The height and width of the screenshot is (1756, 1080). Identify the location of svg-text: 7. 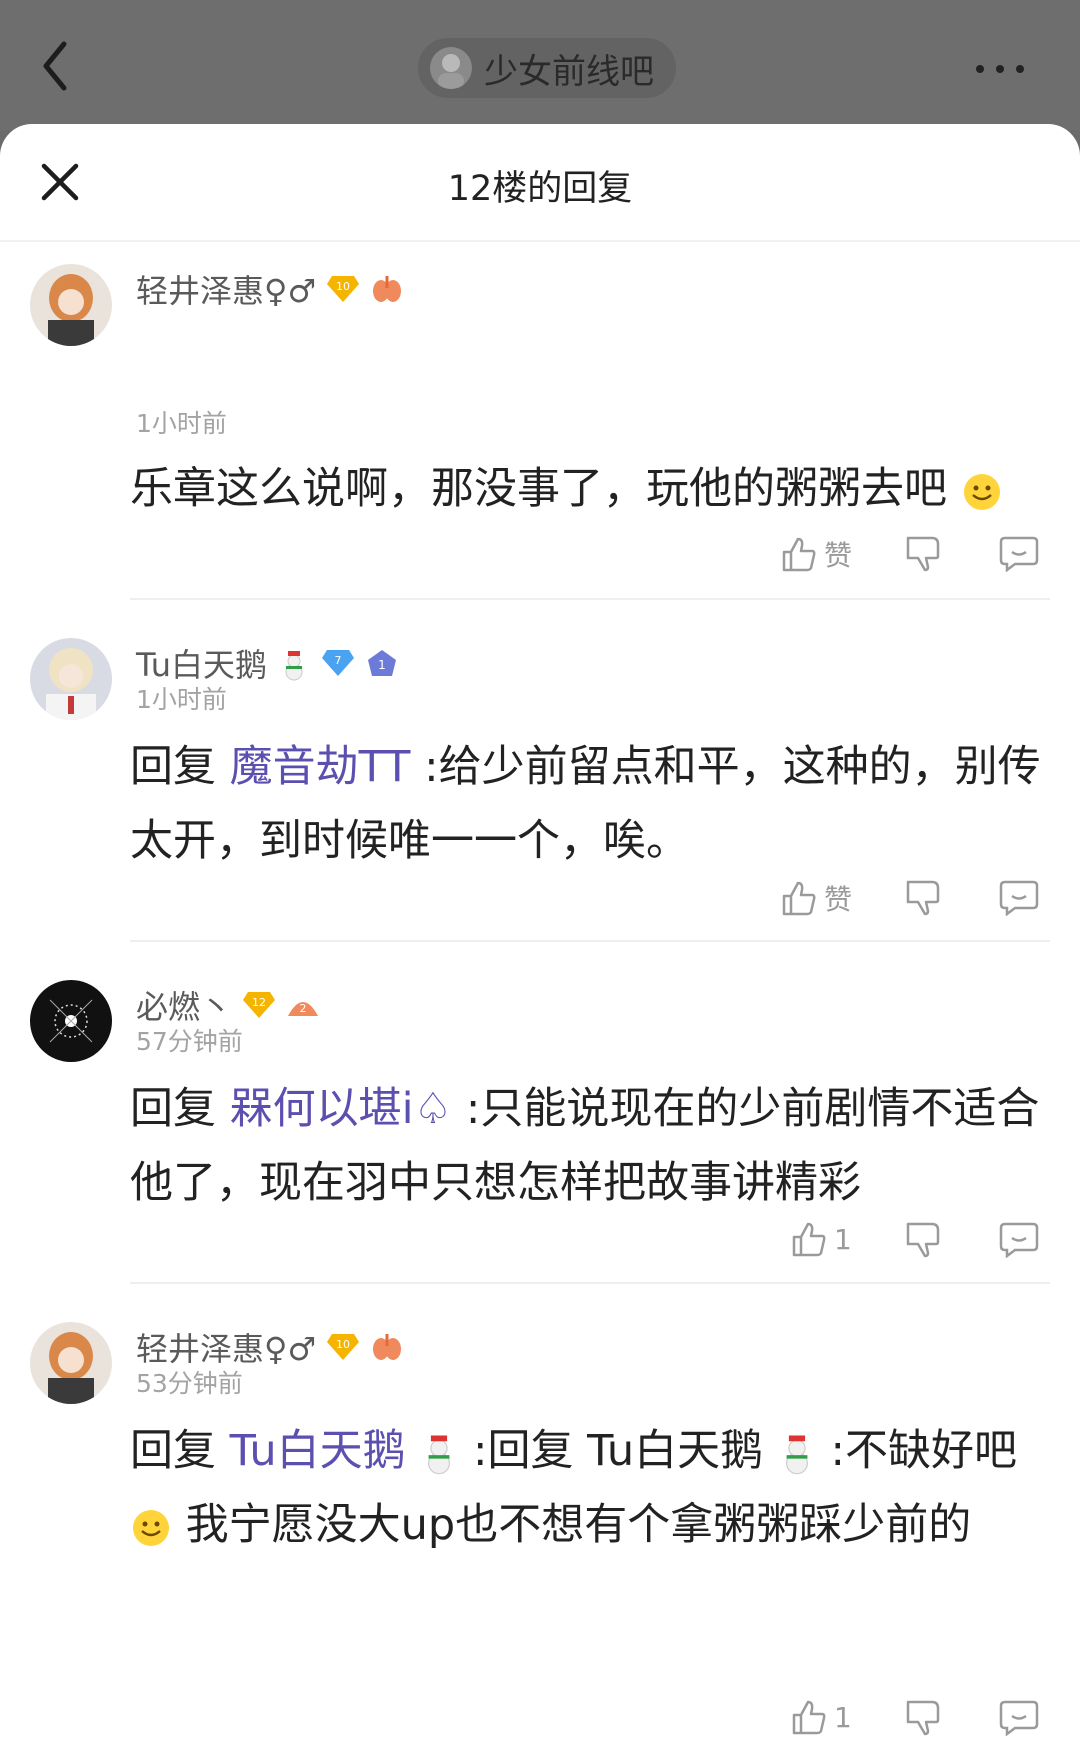
(337, 660).